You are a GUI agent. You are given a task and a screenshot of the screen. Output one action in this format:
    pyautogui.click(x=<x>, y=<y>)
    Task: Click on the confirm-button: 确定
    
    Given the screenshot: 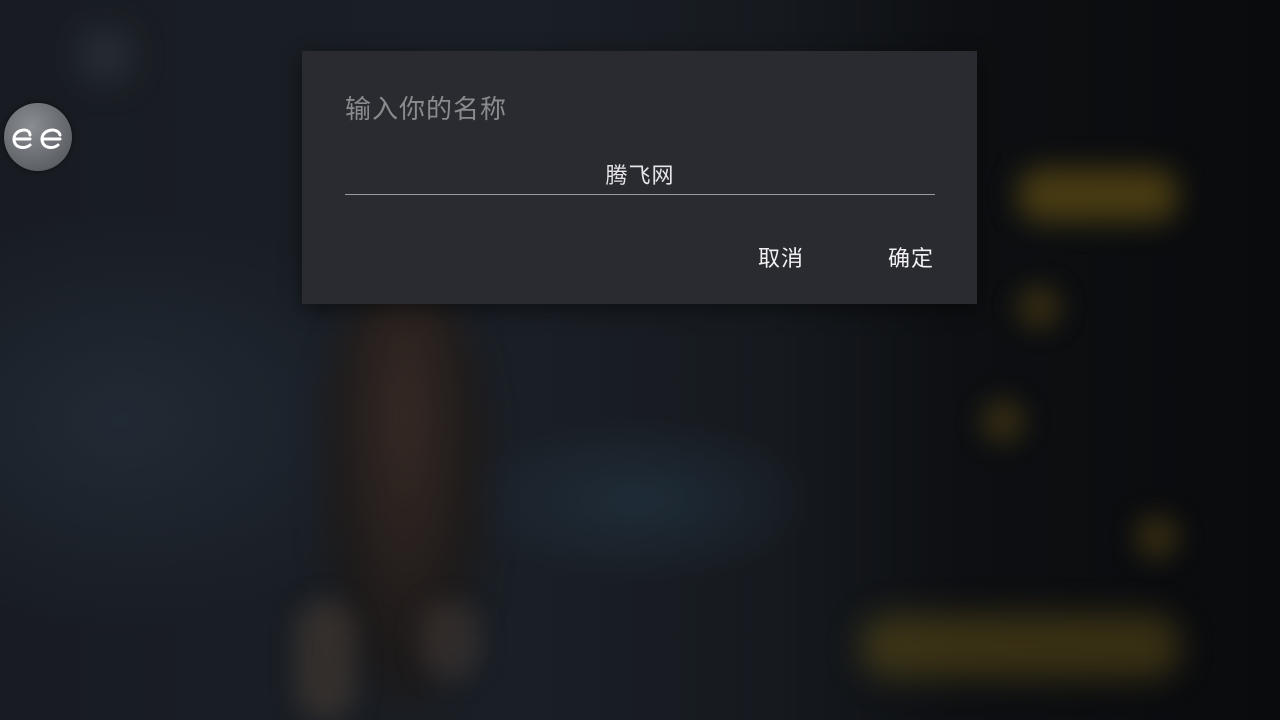 What is the action you would take?
    pyautogui.click(x=911, y=257)
    